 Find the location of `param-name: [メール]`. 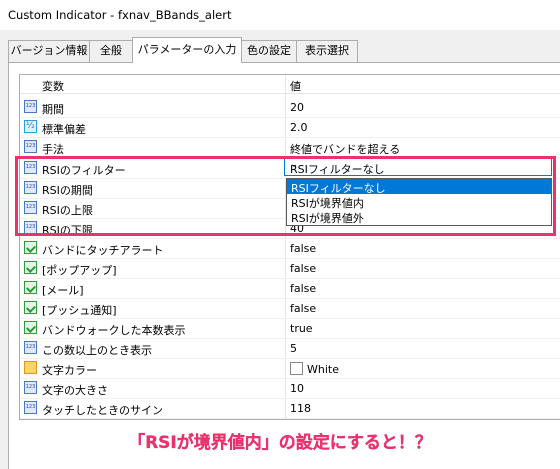

param-name: [メール] is located at coordinates (63, 290).